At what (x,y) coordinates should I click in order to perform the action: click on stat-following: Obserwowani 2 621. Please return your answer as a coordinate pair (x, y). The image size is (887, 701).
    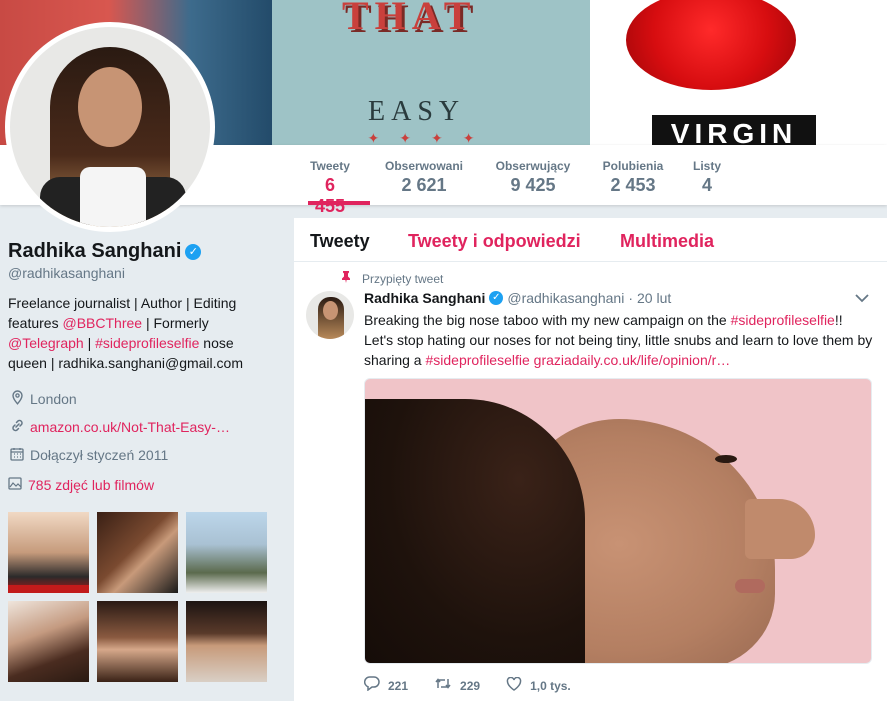
    Looking at the image, I should click on (424, 177).